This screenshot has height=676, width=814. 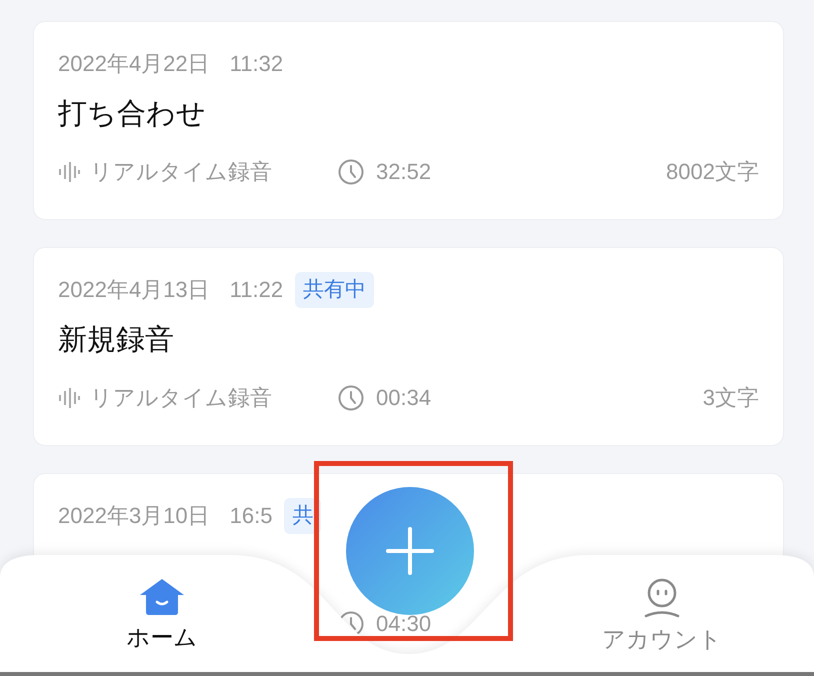 I want to click on home-icon, so click(x=162, y=597).